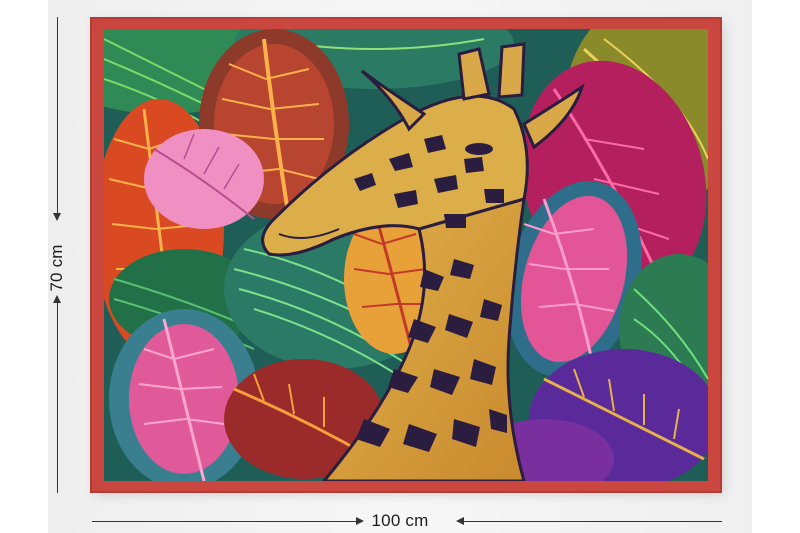 Image resolution: width=800 pixels, height=533 pixels. I want to click on height-dimension-line-top, so click(57, 115).